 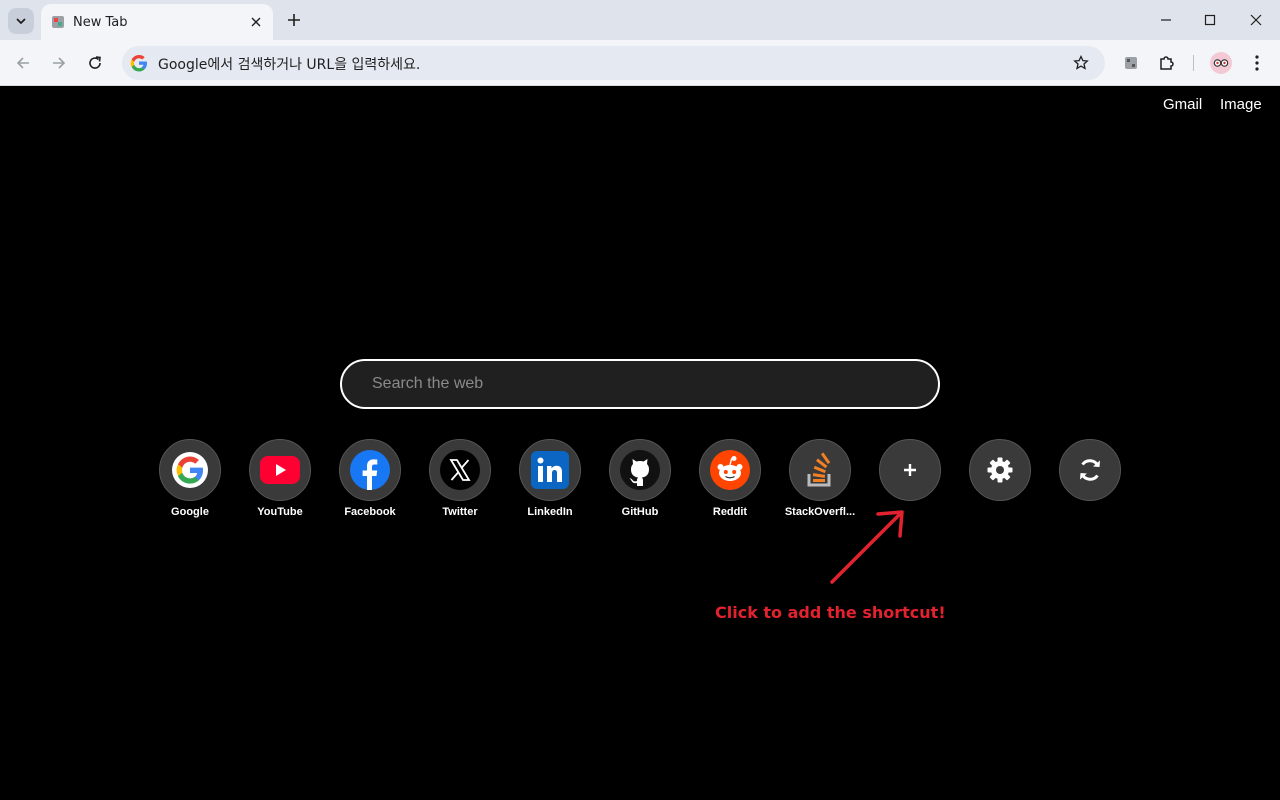 What do you see at coordinates (1241, 104) in the screenshot?
I see `image-link: Image` at bounding box center [1241, 104].